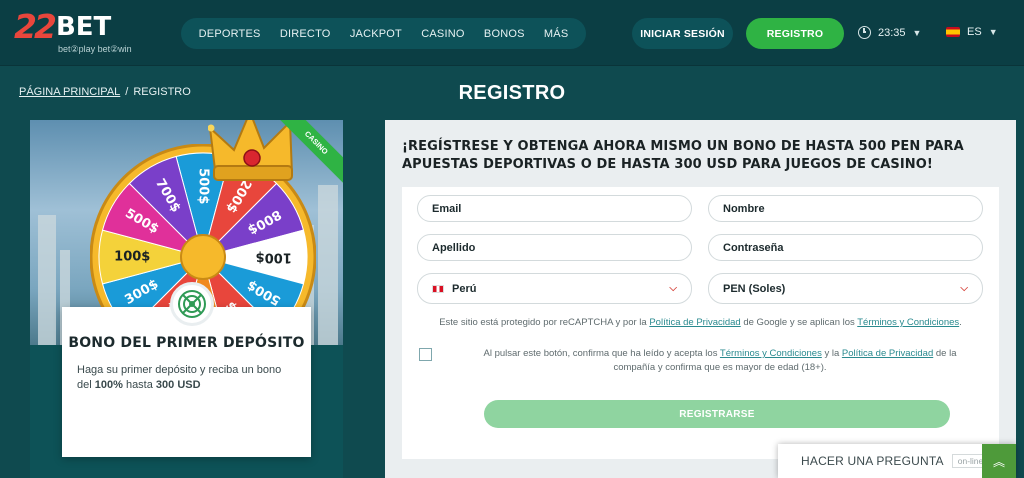  I want to click on country-select: Perú ⌵, so click(554, 288).